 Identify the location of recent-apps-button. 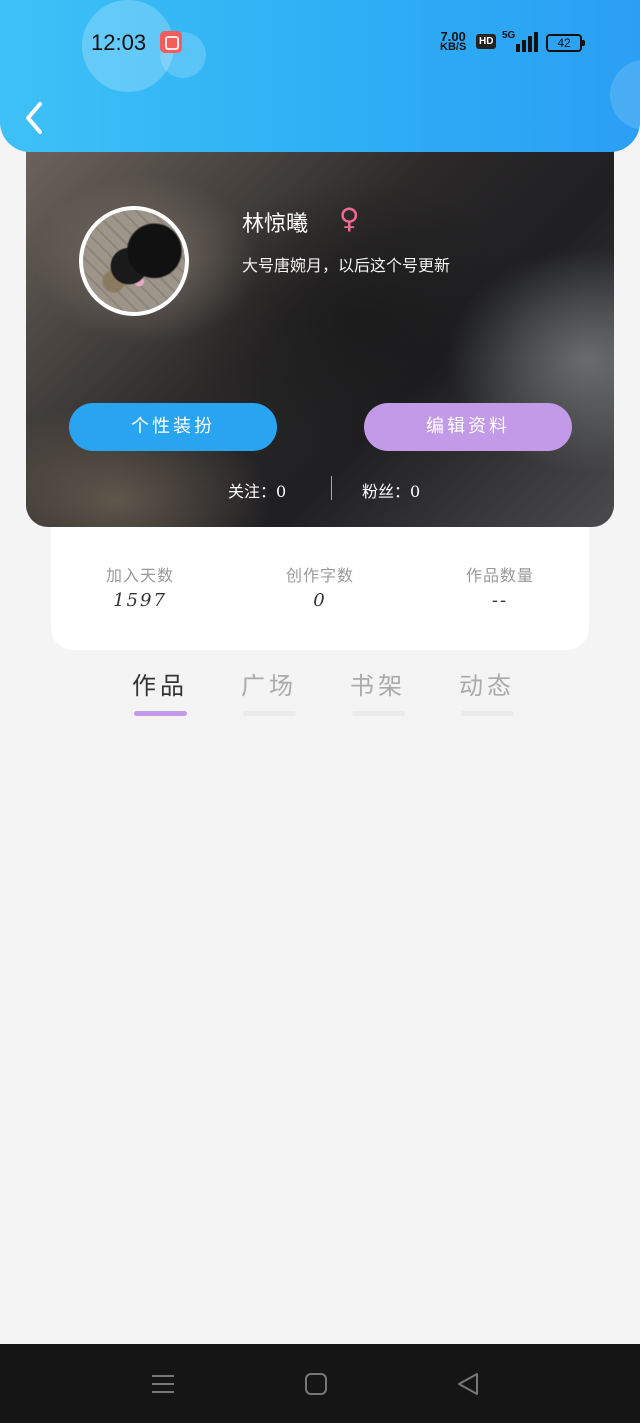
(163, 1384).